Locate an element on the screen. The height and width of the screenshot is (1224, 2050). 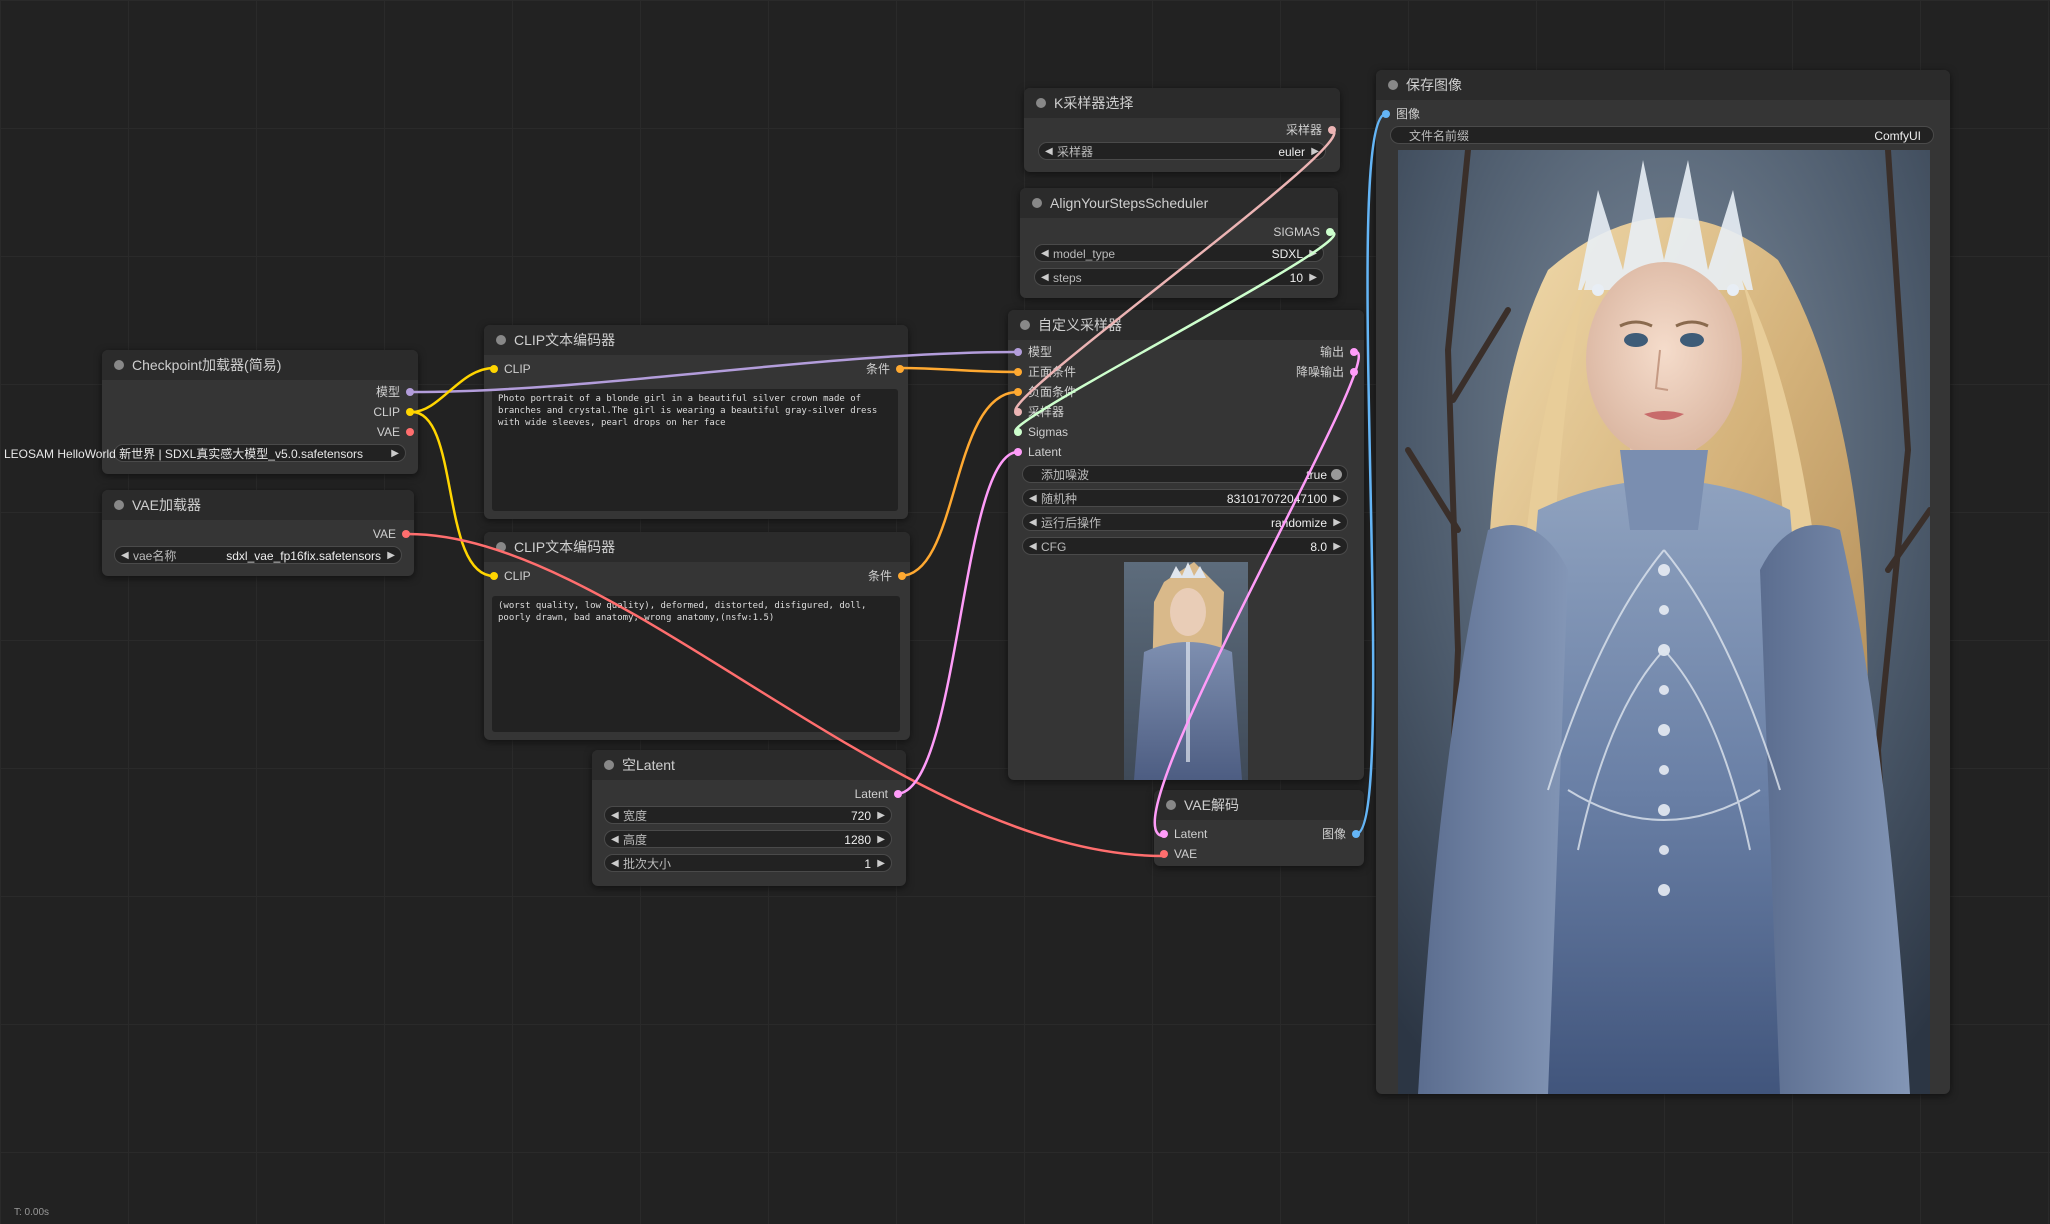
preview-image is located at coordinates (1186, 671).